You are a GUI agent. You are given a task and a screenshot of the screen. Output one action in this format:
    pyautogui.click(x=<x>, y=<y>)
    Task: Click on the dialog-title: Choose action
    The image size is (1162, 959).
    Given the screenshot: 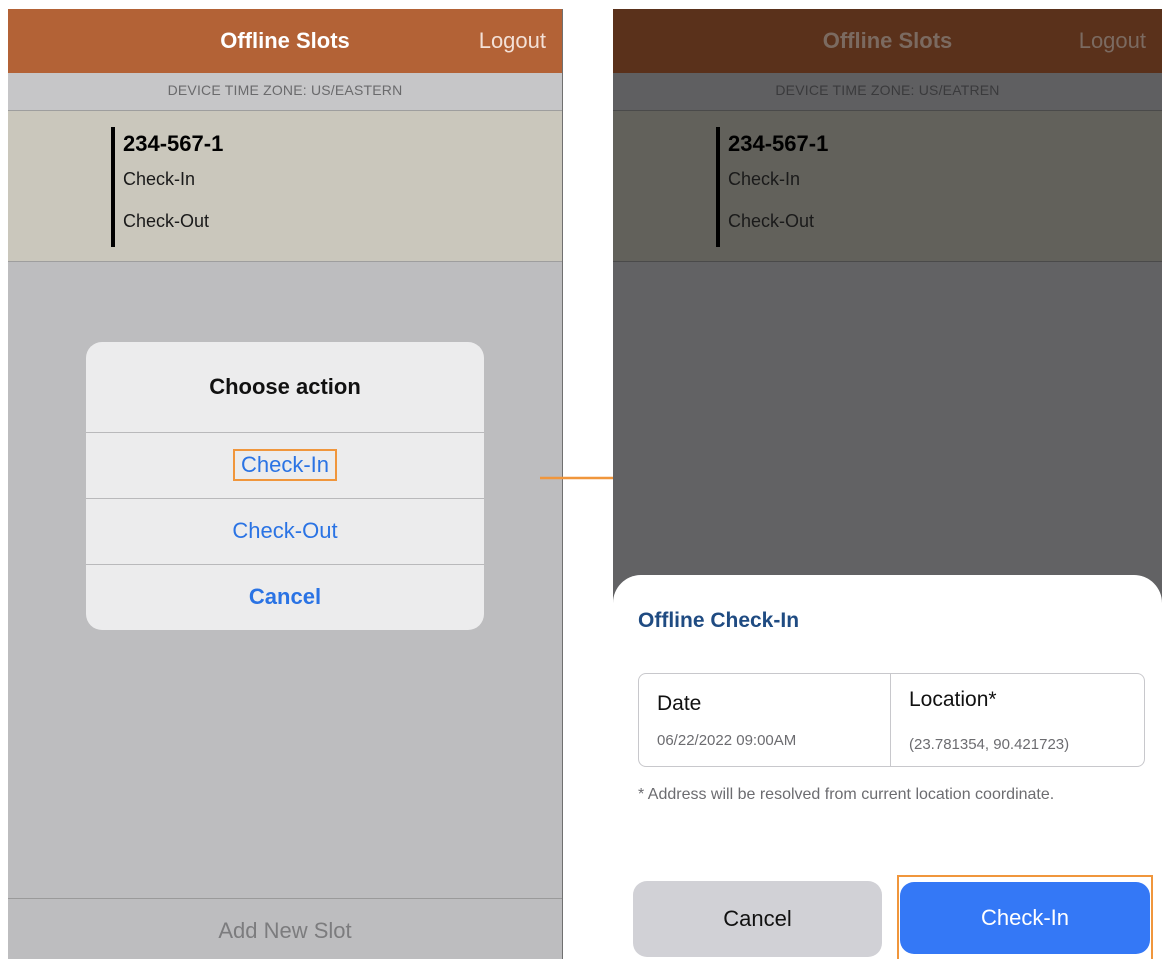 What is the action you would take?
    pyautogui.click(x=285, y=386)
    